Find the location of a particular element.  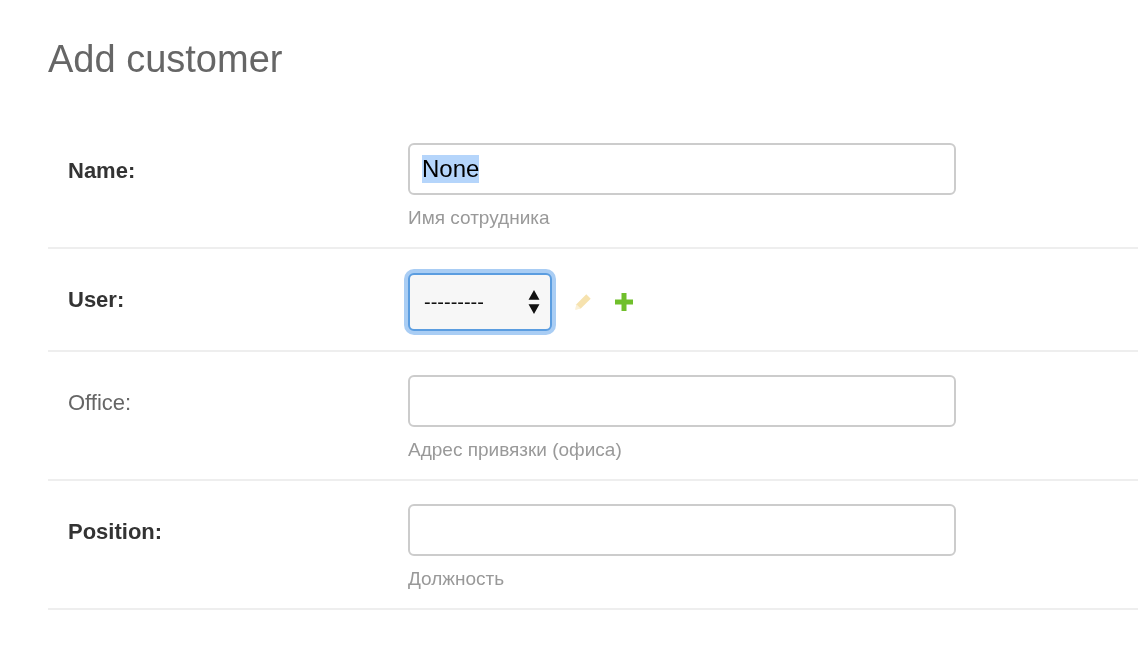

up-down-arrows-icon is located at coordinates (534, 302).